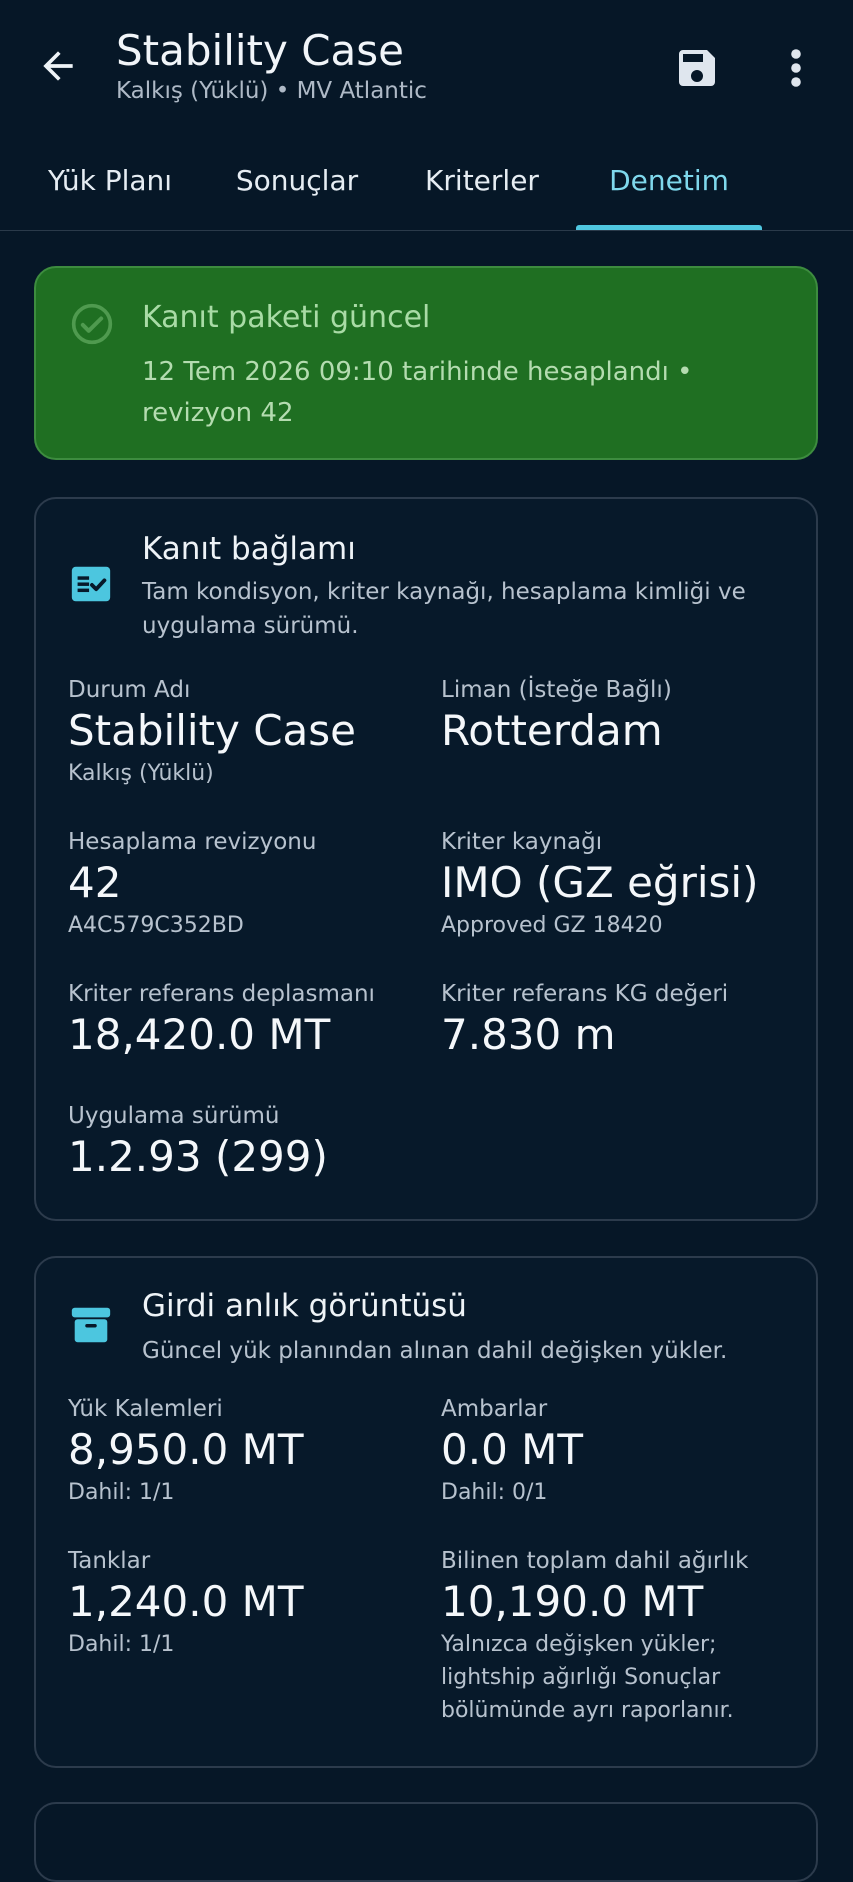 The height and width of the screenshot is (1882, 853). I want to click on field-value: IMO (GZ eğrisi), so click(600, 882).